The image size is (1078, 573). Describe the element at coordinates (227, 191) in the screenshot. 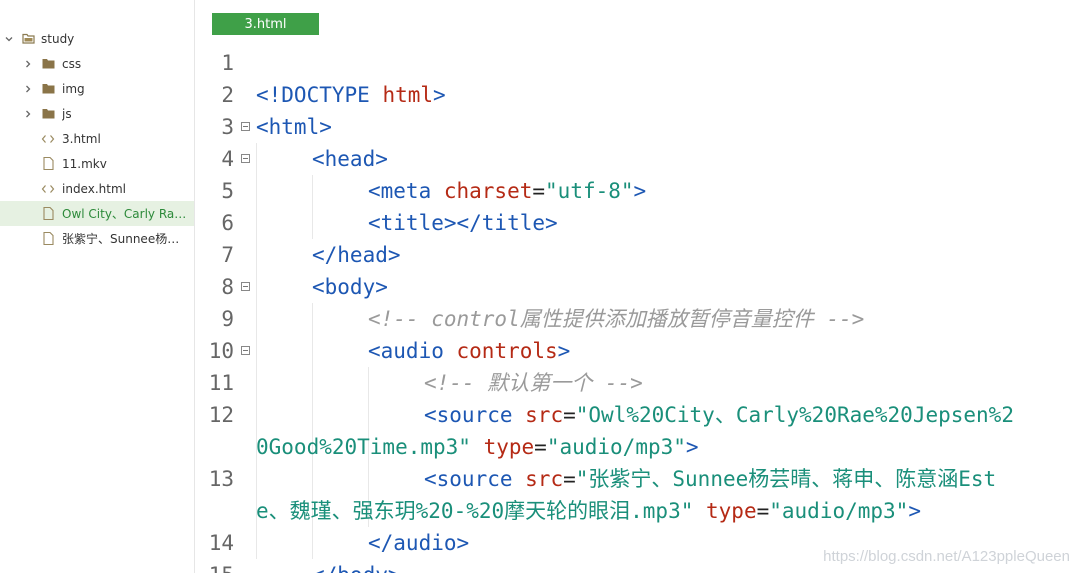

I see `line-number: 5` at that location.